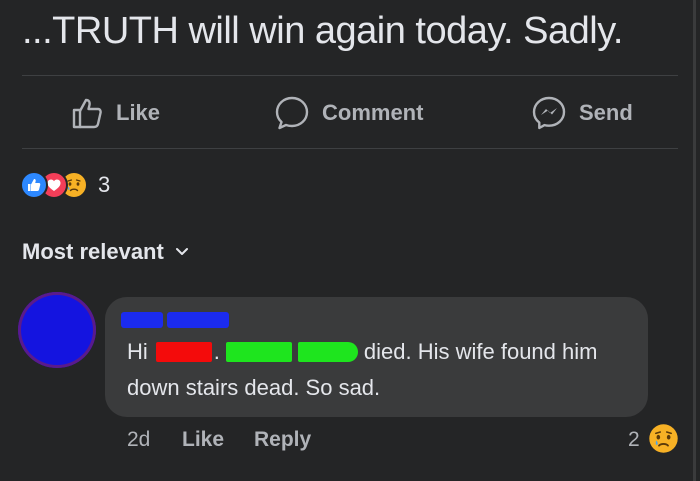 The height and width of the screenshot is (481, 700). I want to click on comment-button: Comment, so click(348, 113).